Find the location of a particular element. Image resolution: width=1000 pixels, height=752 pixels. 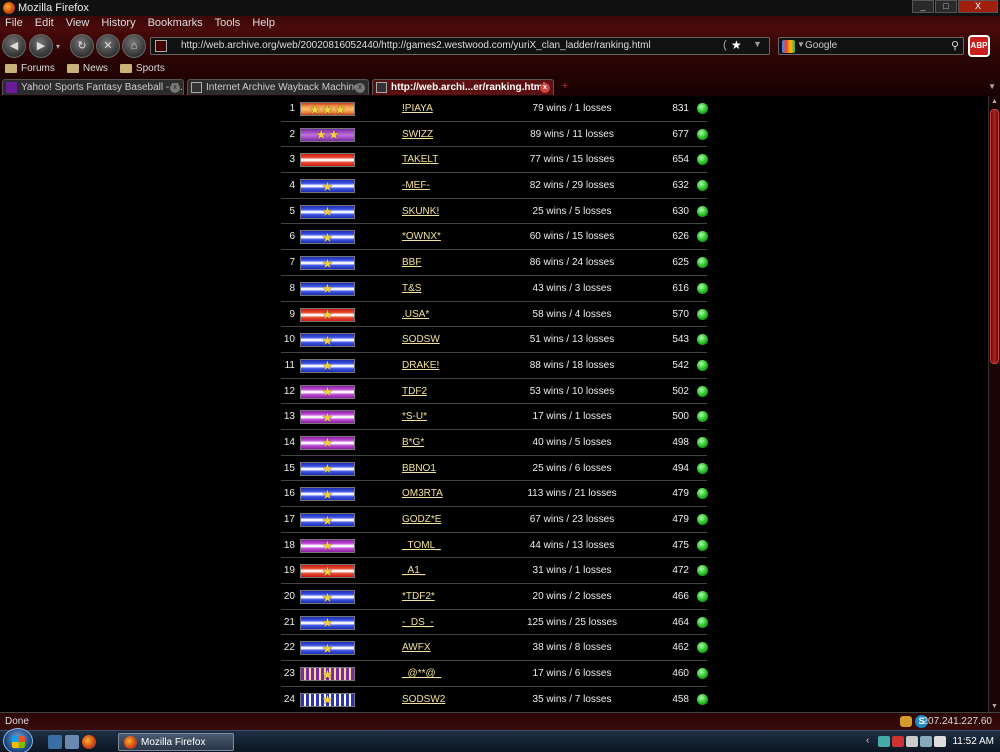

tray-antivirus-icon is located at coordinates (898, 741).